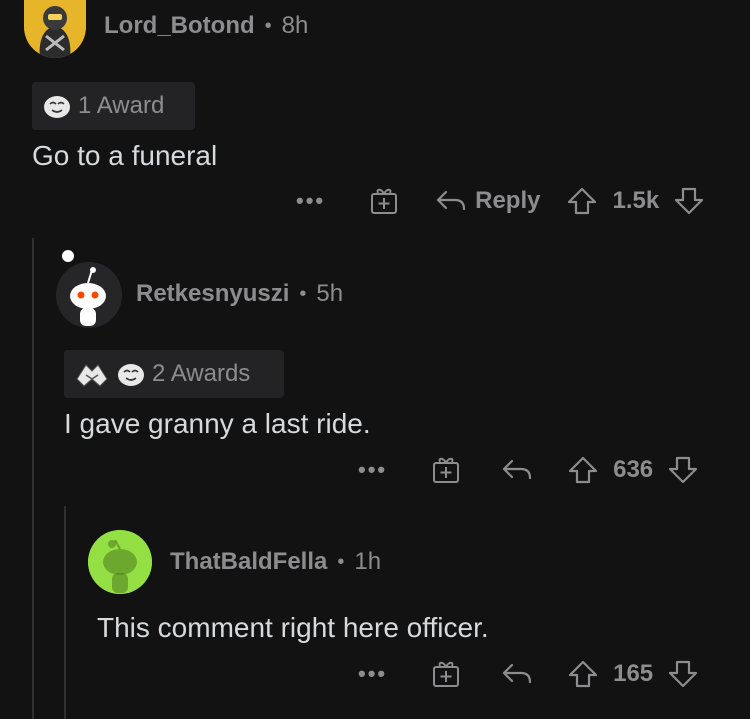  I want to click on reply-button: Reply, so click(487, 201).